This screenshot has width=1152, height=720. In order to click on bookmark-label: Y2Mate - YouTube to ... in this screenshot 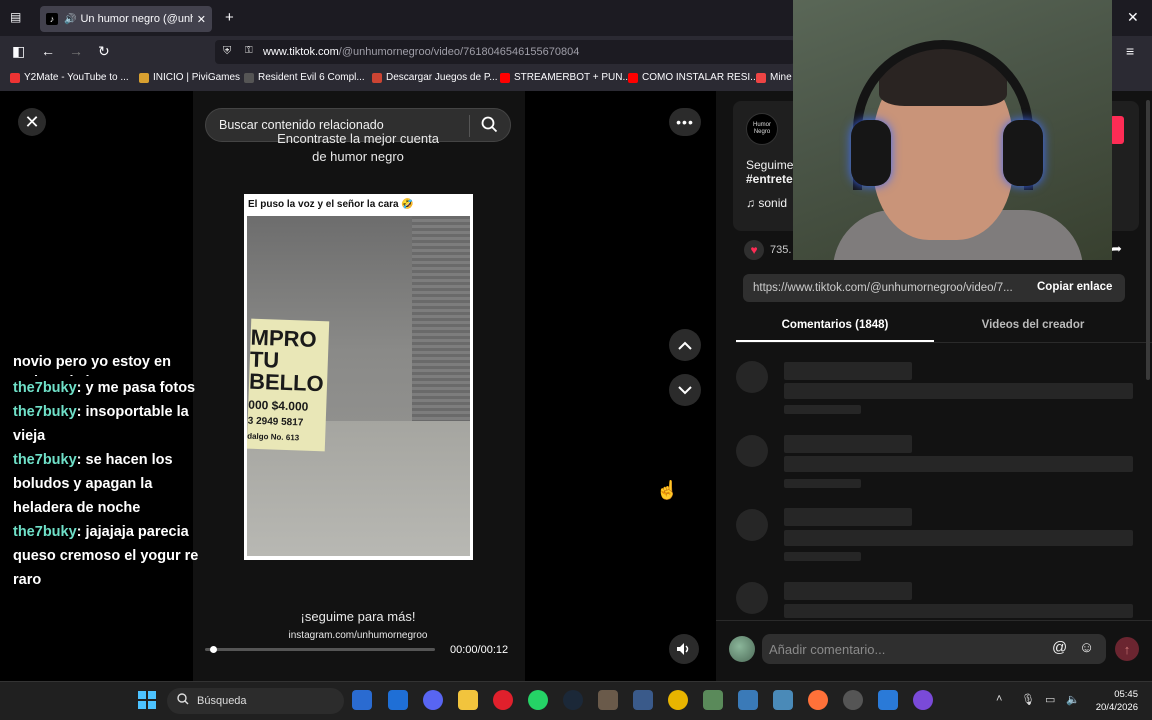, I will do `click(76, 77)`.